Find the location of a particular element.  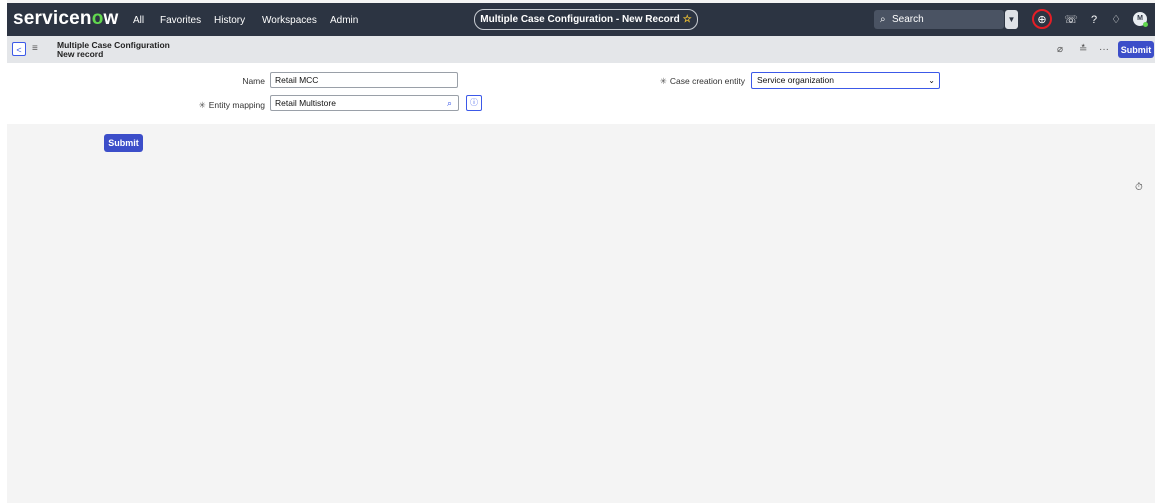

name-label: Name is located at coordinates (253, 81).